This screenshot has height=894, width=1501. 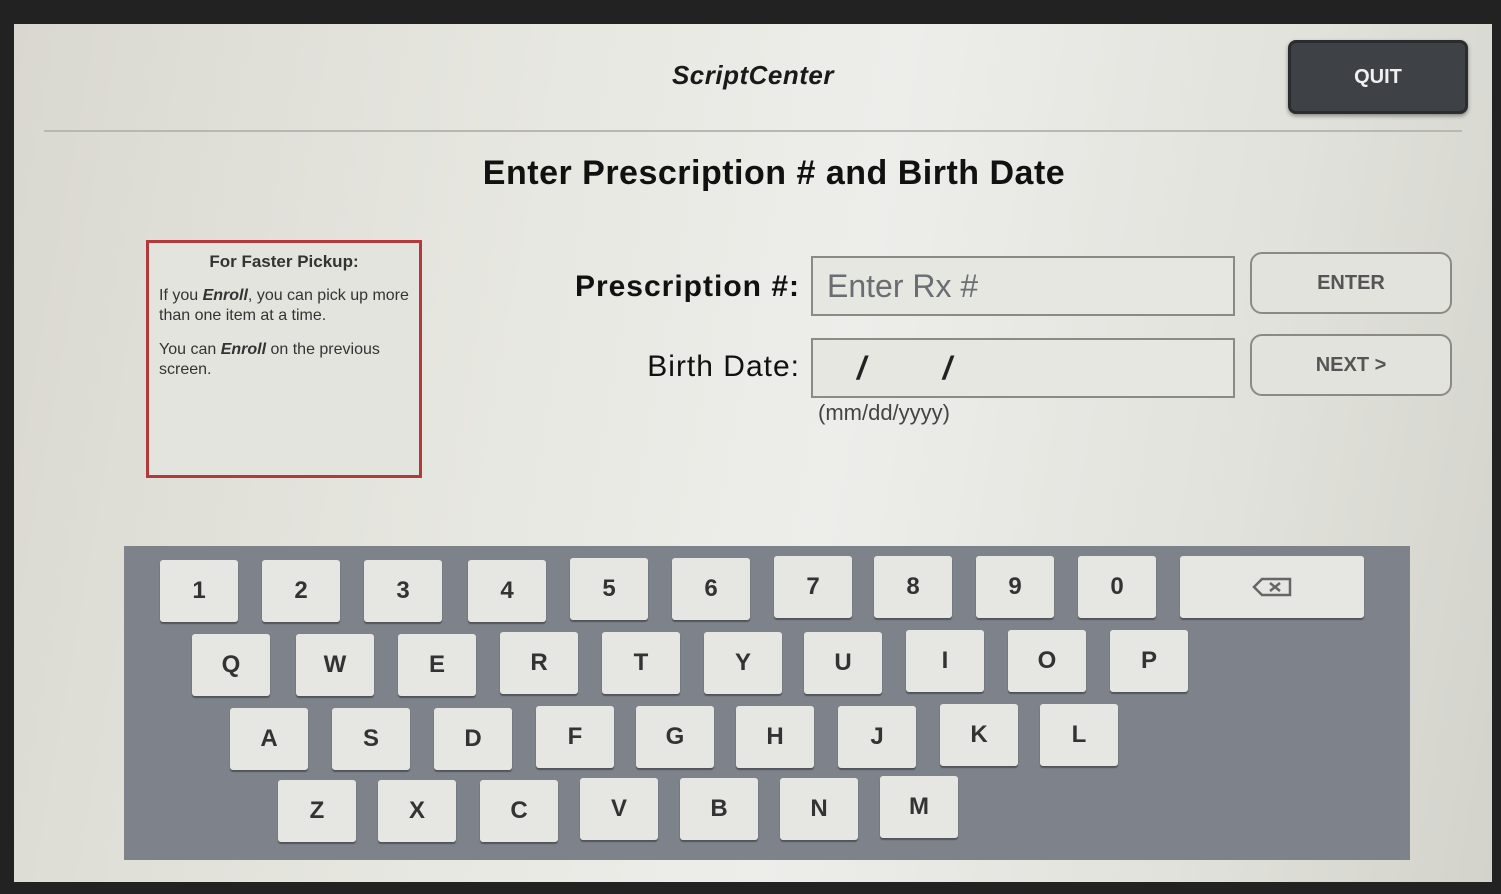 I want to click on backspace-key, so click(x=1272, y=587).